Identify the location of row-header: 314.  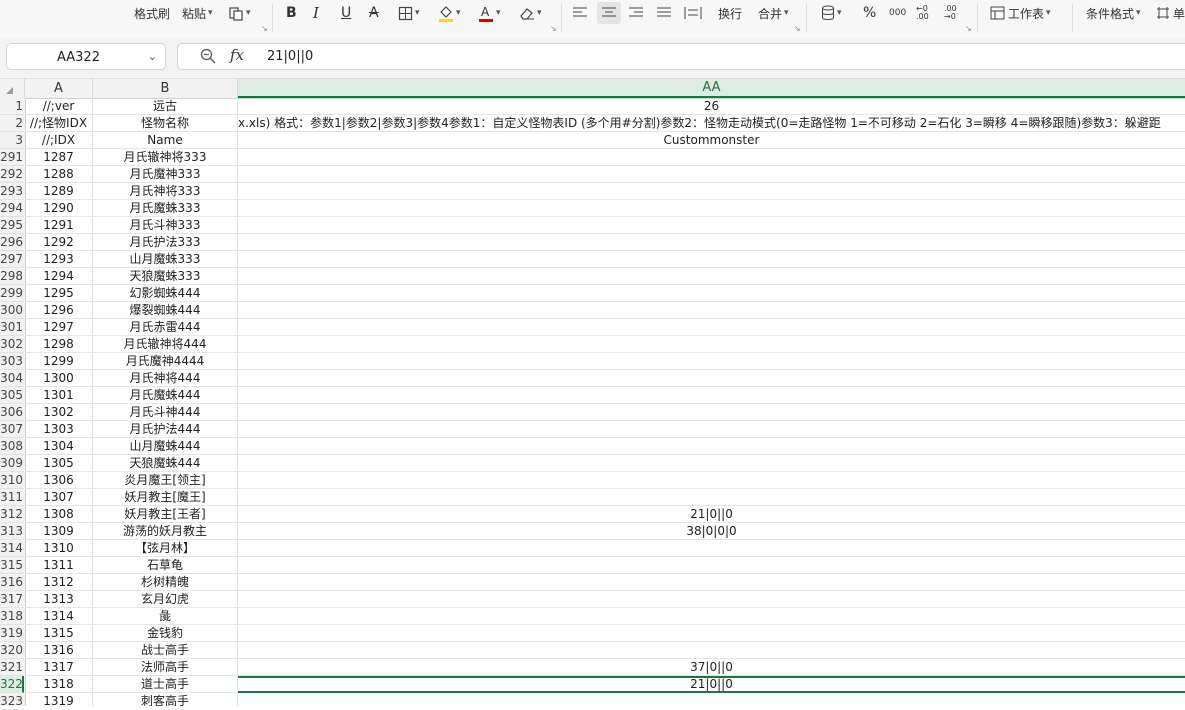
(12, 548).